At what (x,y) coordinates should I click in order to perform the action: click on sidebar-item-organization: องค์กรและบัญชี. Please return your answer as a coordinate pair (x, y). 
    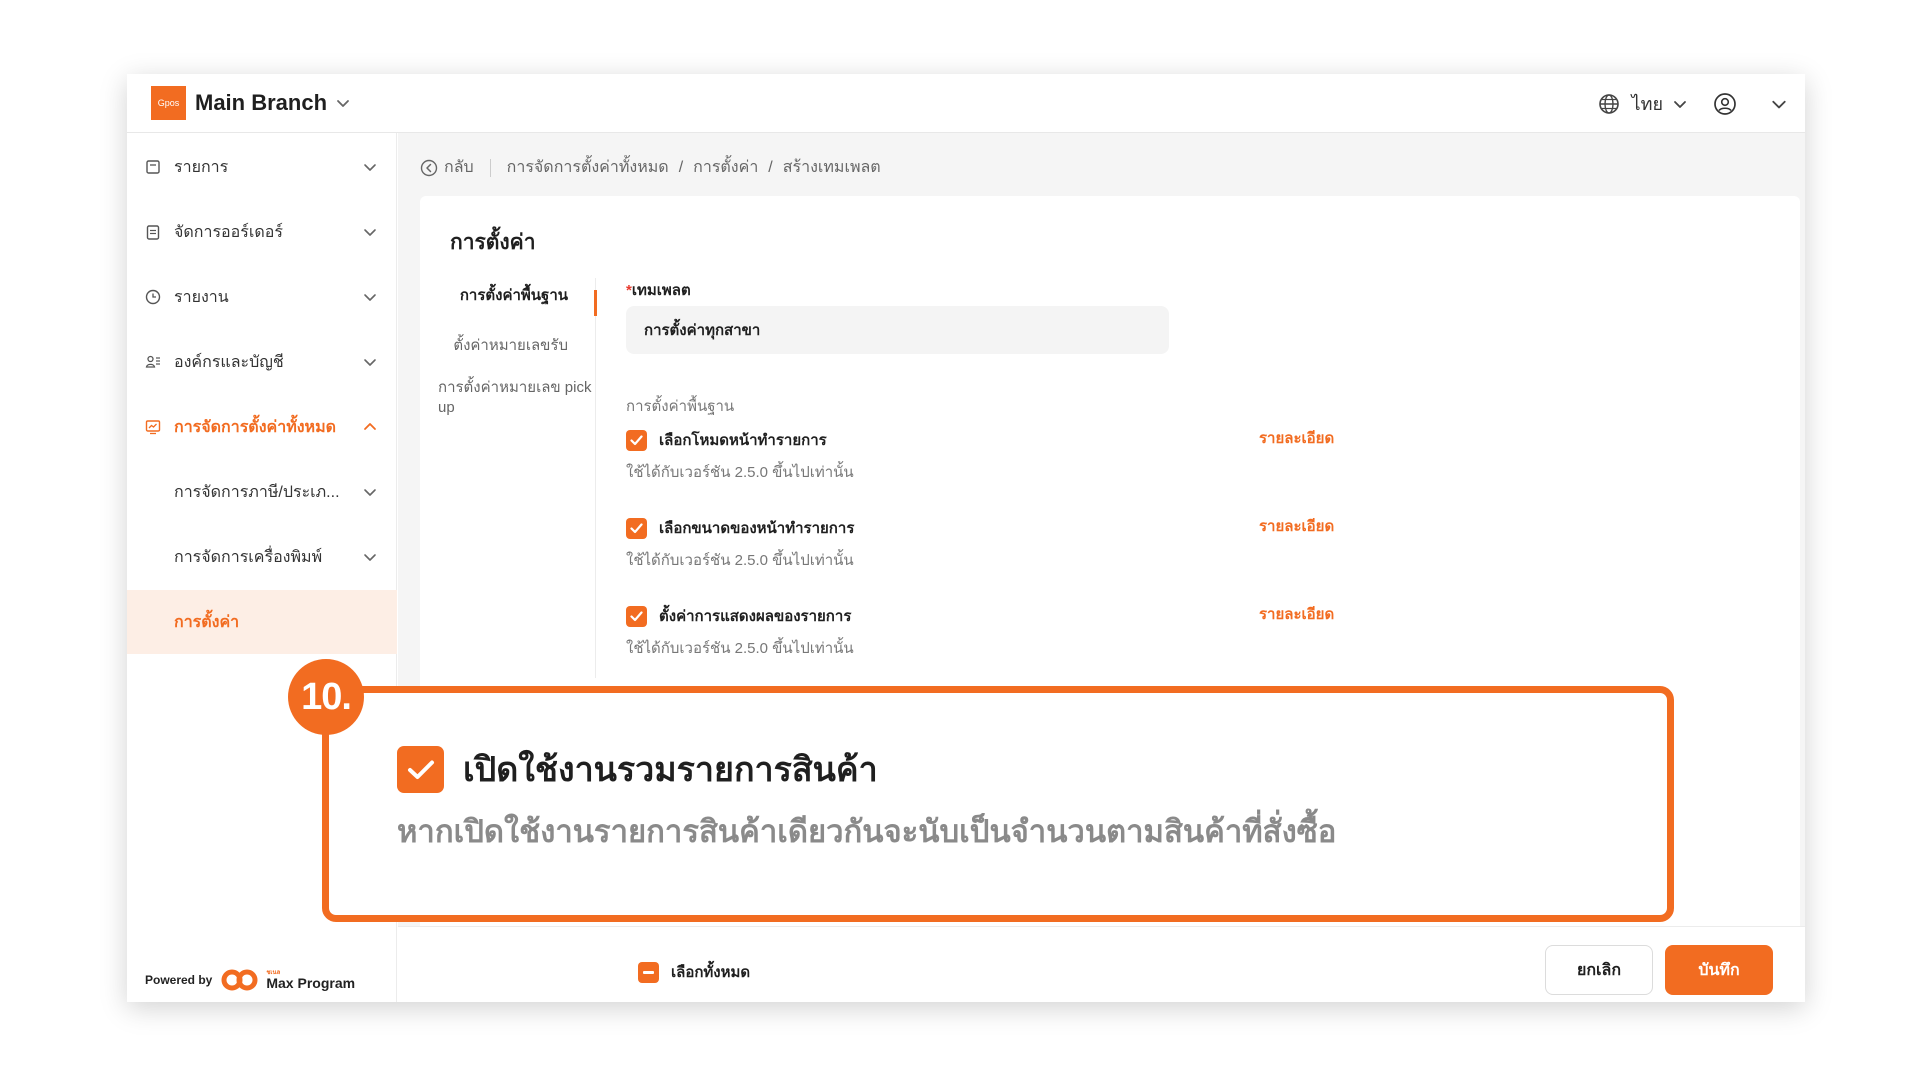
    Looking at the image, I should click on (262, 362).